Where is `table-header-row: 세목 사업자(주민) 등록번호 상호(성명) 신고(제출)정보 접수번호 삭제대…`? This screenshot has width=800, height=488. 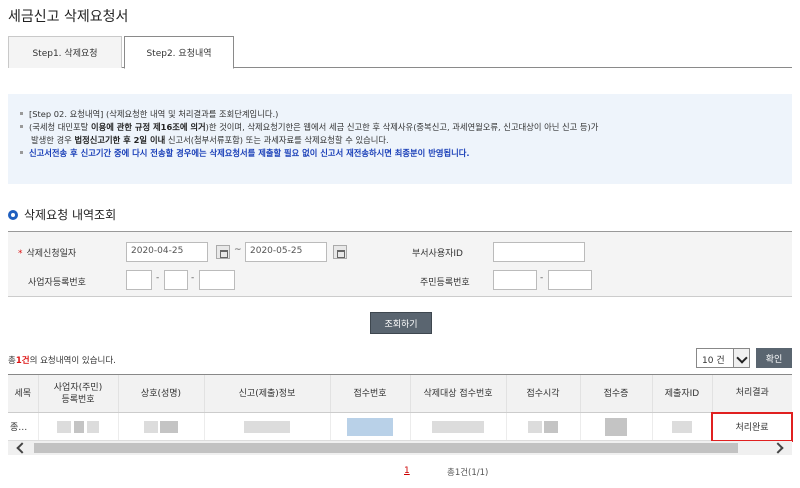
table-header-row: 세목 사업자(주민) 등록번호 상호(성명) 신고(제출)정보 접수번호 삭제대… is located at coordinates (400, 393).